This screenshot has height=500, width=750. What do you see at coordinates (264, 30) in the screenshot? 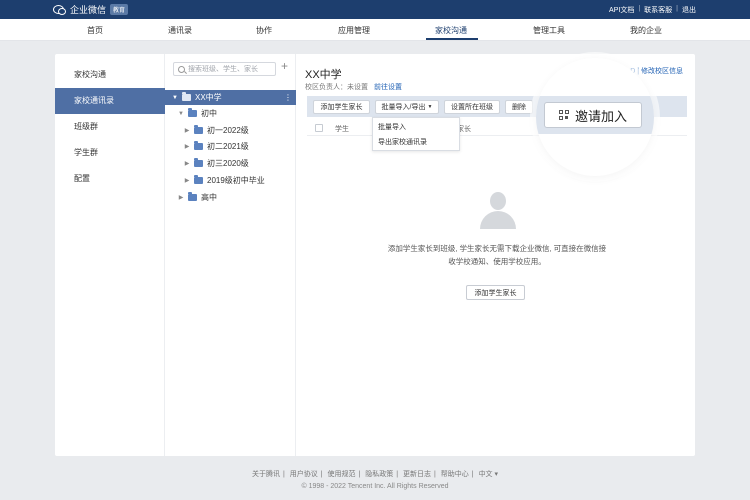
I see `nav-collaboration: 协作` at bounding box center [264, 30].